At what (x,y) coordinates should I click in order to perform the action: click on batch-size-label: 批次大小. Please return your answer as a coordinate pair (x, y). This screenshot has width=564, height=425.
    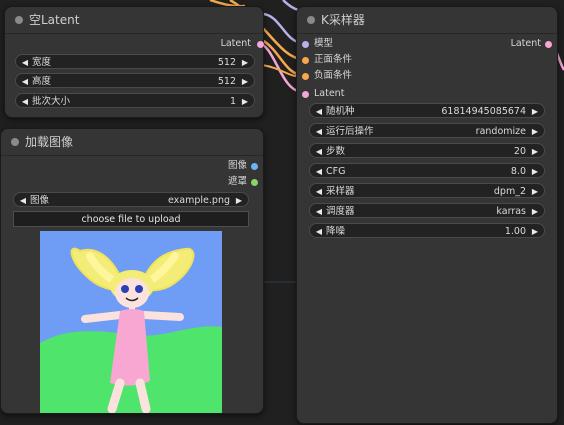
    Looking at the image, I should click on (51, 101).